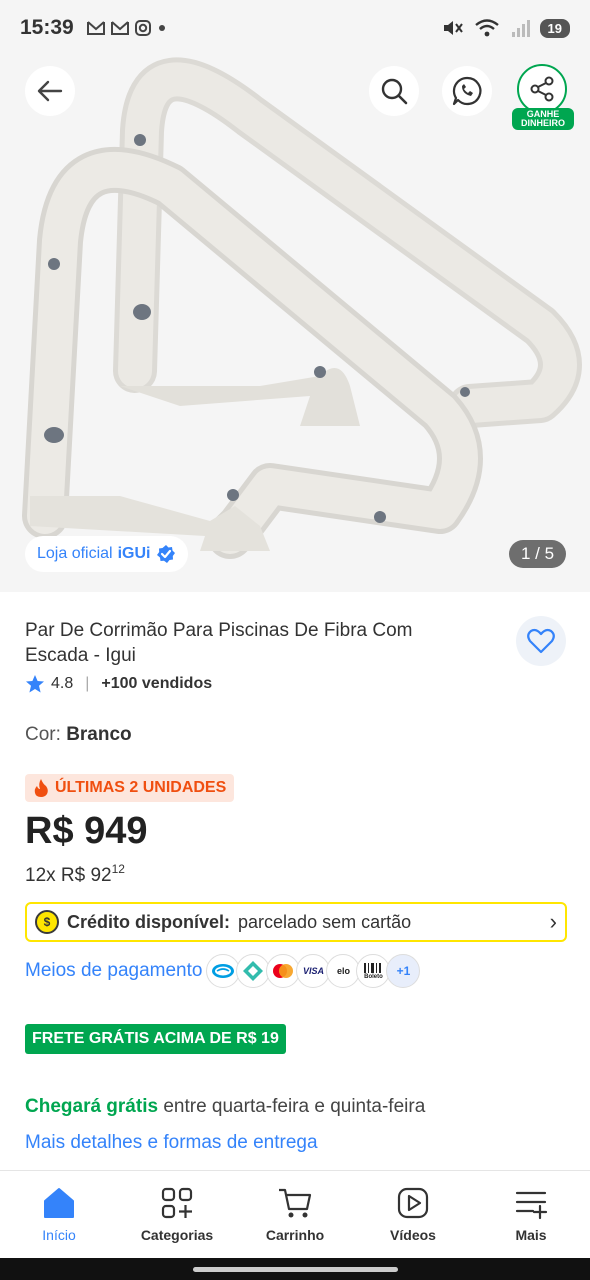 This screenshot has width=590, height=1280. I want to click on low-stock-badge: ÚLTIMAS 2 UNIDADES, so click(130, 788).